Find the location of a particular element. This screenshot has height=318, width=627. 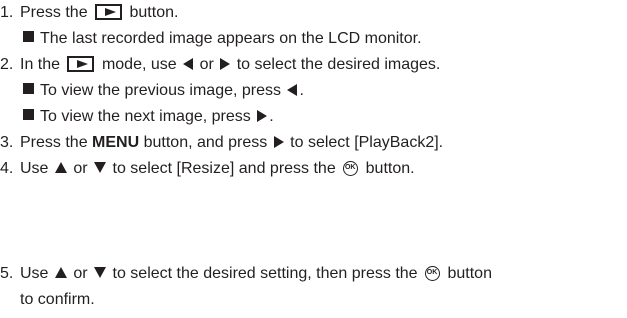

step-number: 2. is located at coordinates (7, 64).